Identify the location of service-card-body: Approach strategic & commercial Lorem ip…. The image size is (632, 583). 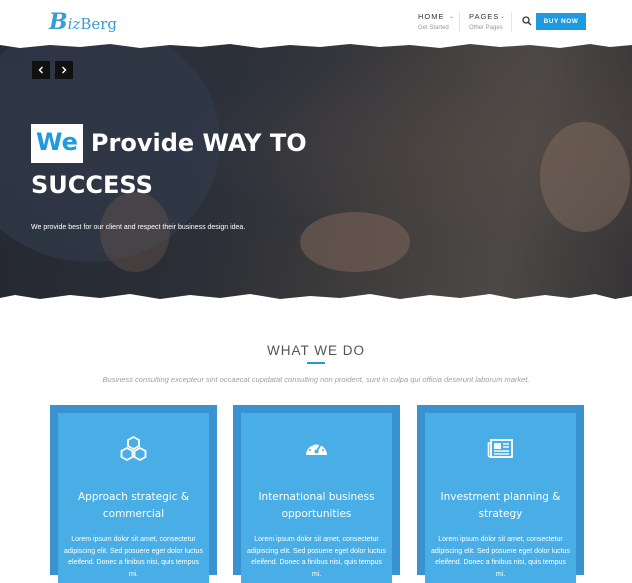
(133, 498).